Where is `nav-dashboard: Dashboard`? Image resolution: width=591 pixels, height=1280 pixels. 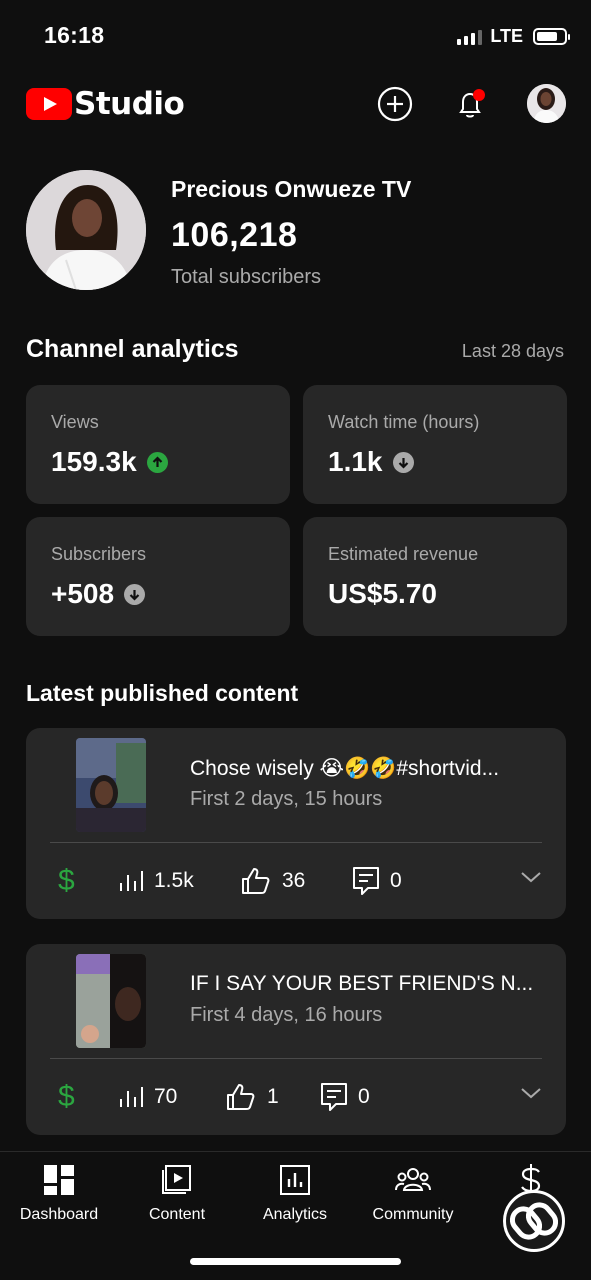
nav-dashboard: Dashboard is located at coordinates (59, 1193).